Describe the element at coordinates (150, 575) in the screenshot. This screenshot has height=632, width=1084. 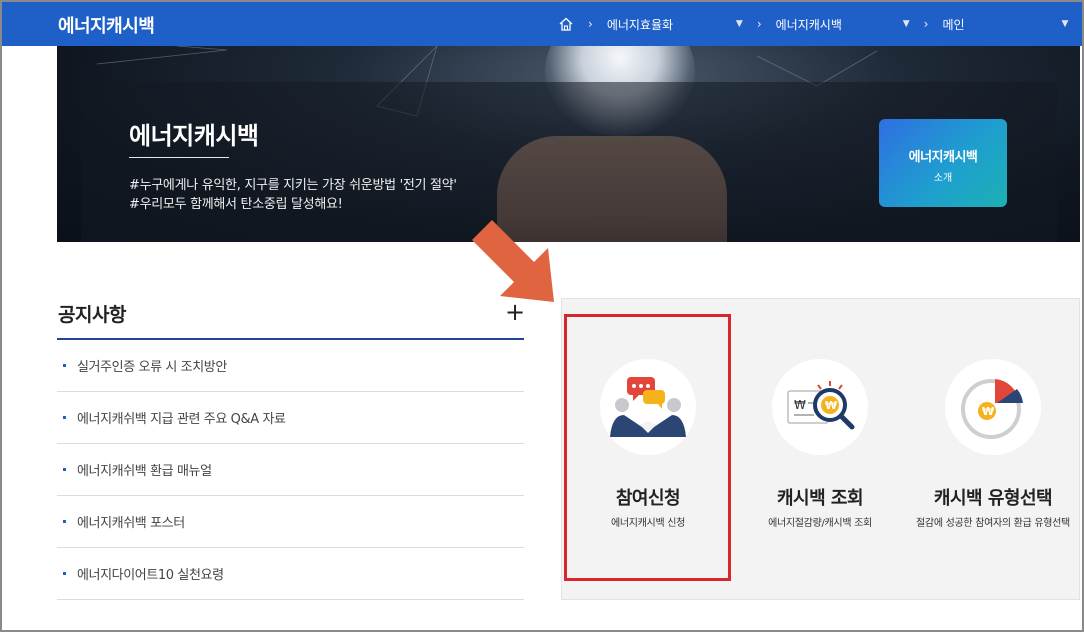
I see `notice-item-label: 에너지다이어트10 실천요령` at that location.